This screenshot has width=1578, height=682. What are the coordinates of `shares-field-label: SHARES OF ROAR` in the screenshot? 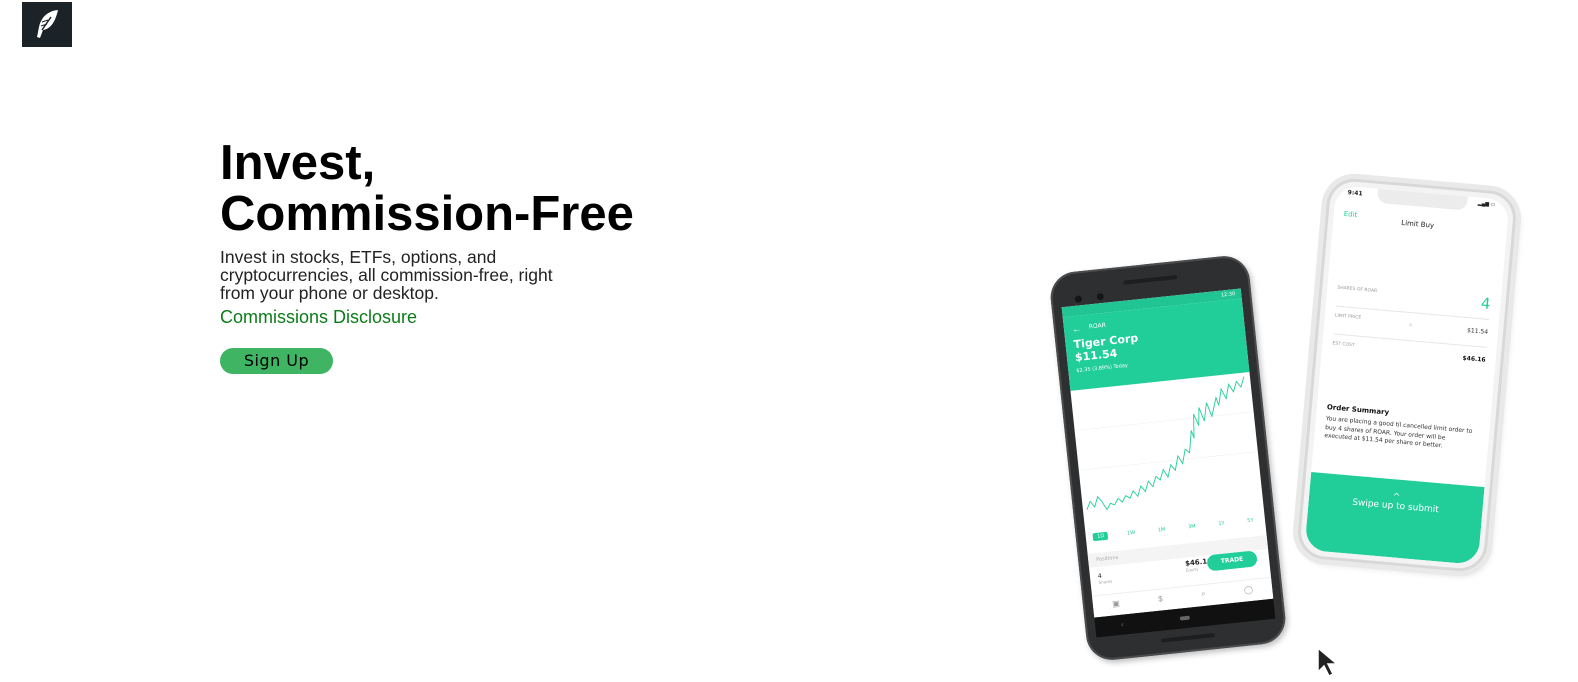 It's located at (1357, 290).